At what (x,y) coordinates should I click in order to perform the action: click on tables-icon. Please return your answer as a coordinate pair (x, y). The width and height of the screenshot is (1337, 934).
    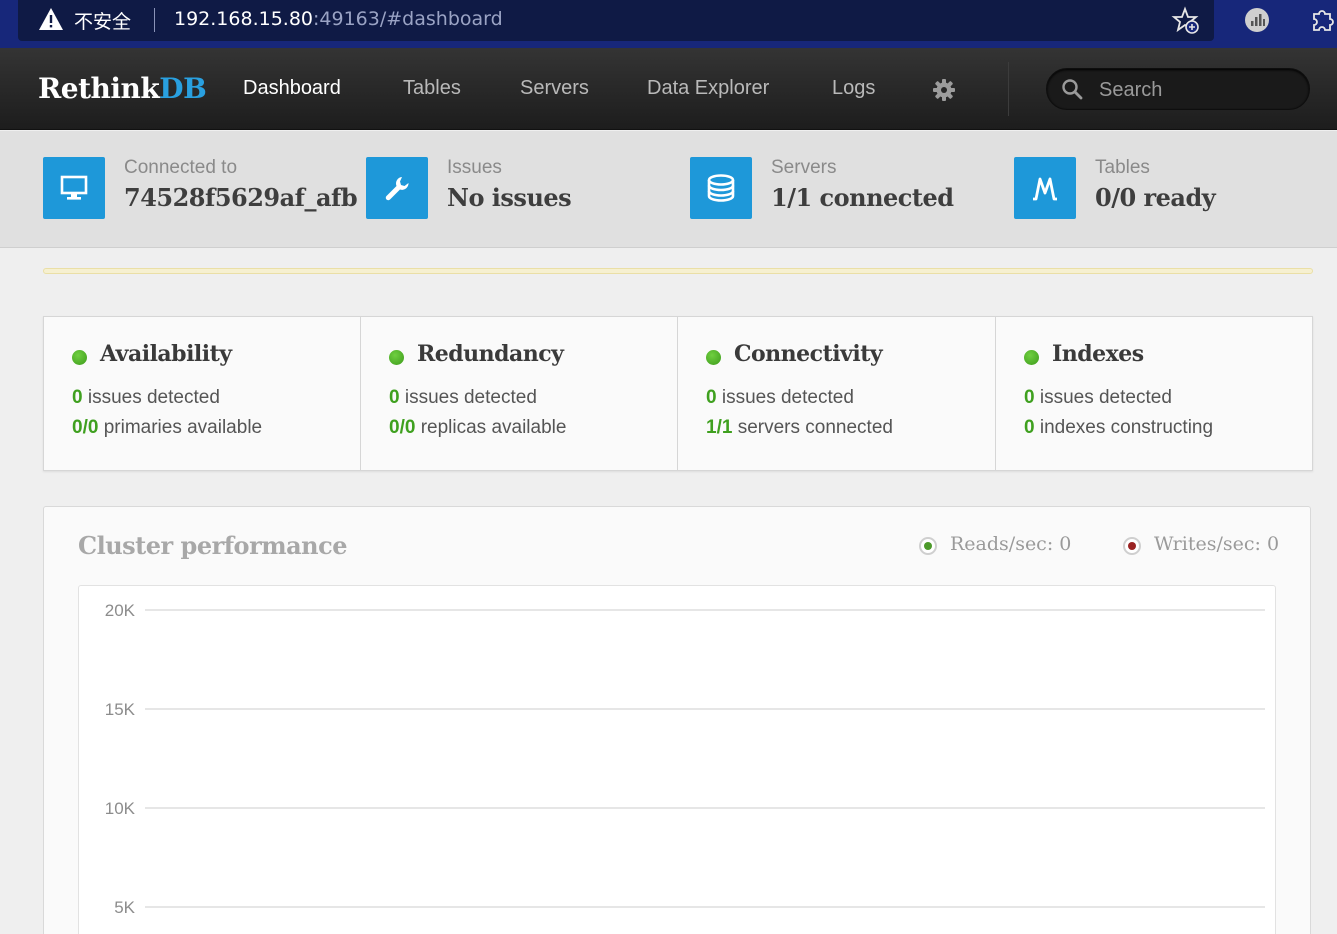
    Looking at the image, I should click on (1045, 188).